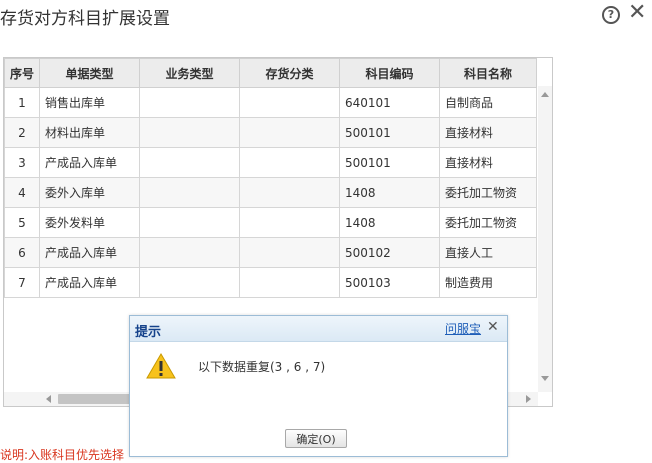 This screenshot has width=652, height=463. I want to click on col-header-doc-type: 单据类型, so click(89, 73).